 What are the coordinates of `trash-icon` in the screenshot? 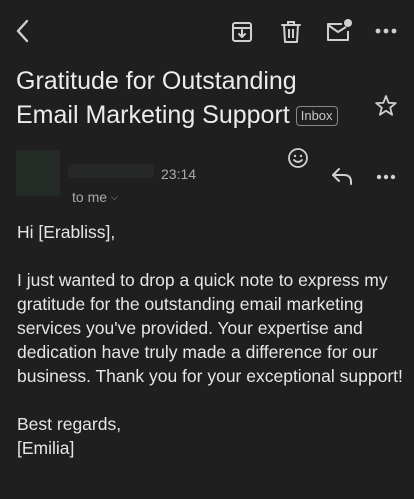 It's located at (291, 32).